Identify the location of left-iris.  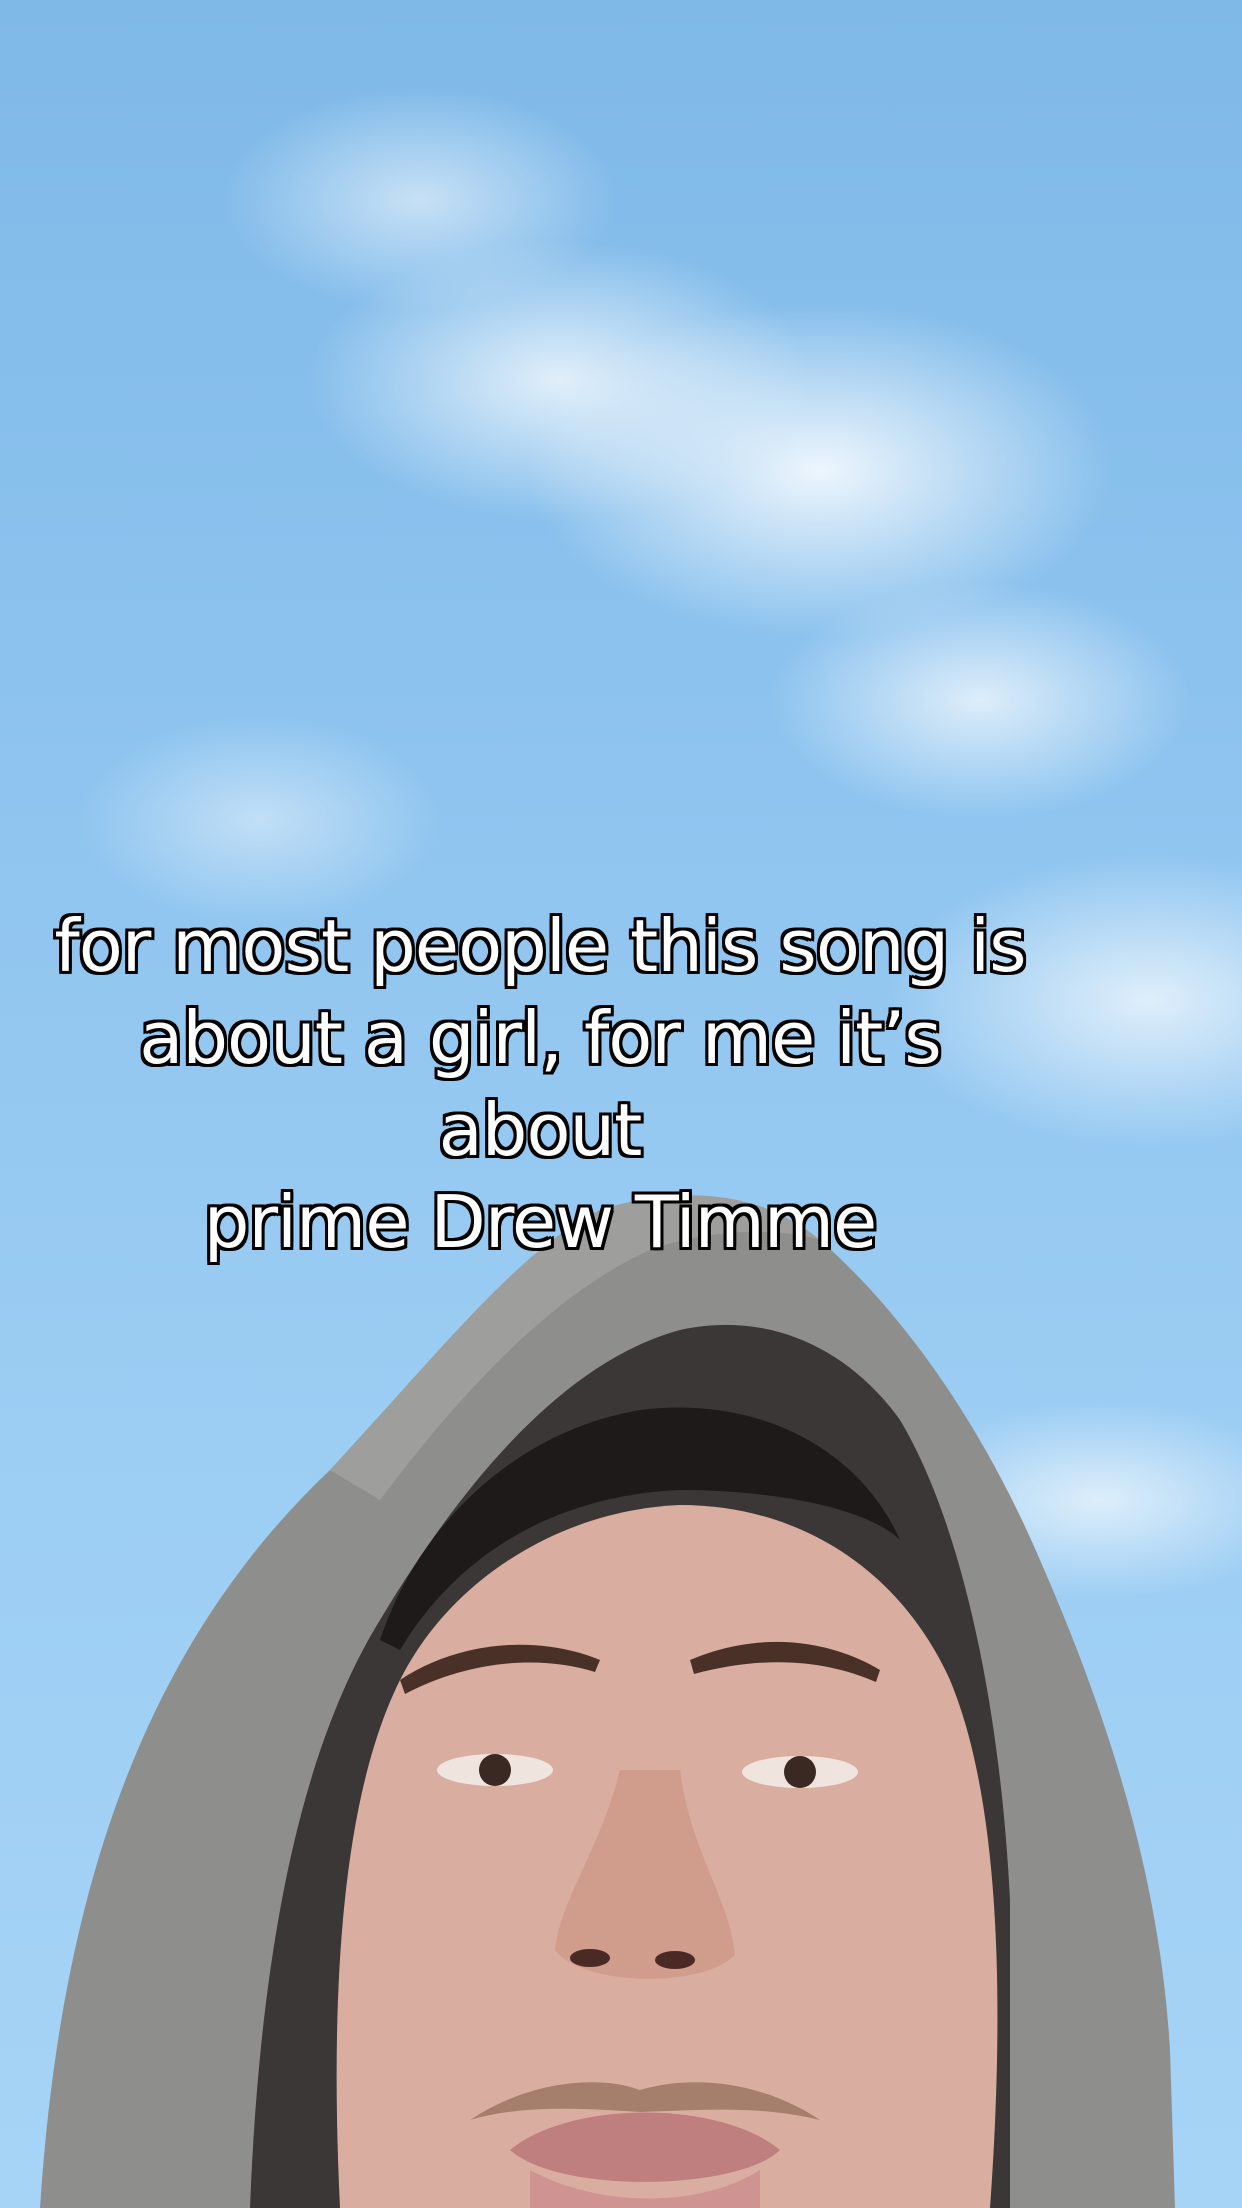
(495, 1770).